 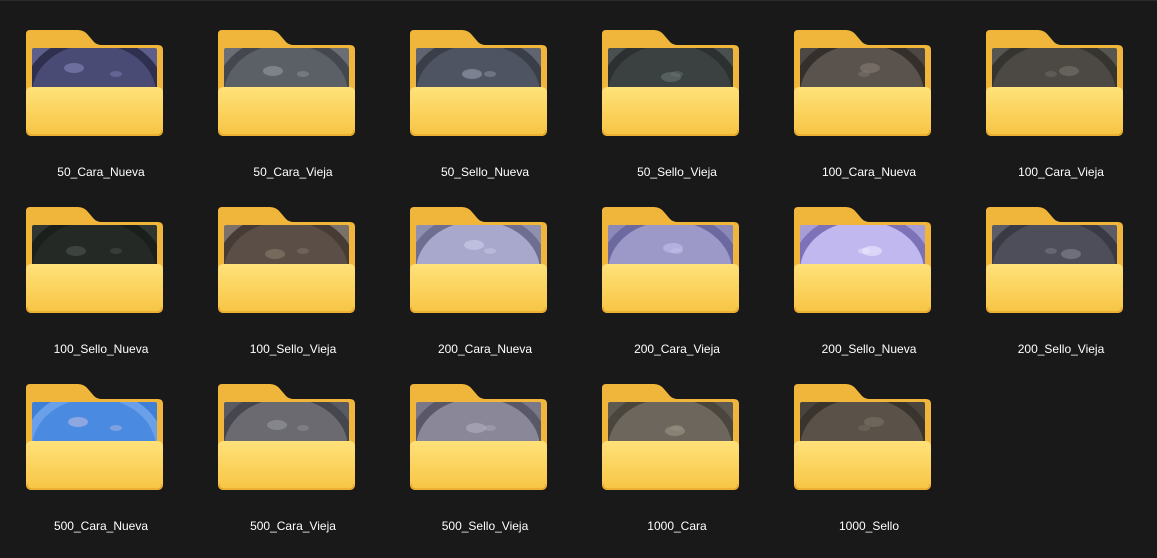 I want to click on folder-item: 100_Sello_Nueva, so click(x=101, y=292).